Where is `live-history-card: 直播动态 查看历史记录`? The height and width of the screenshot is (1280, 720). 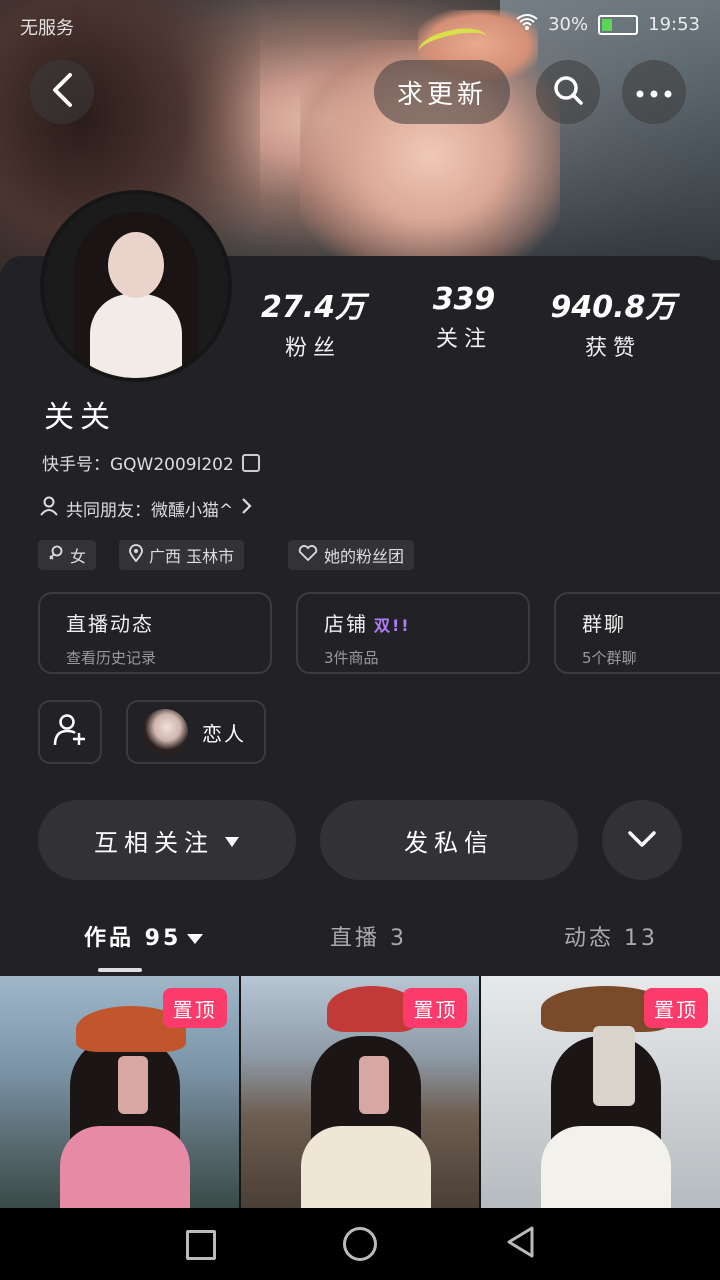 live-history-card: 直播动态 查看历史记录 is located at coordinates (155, 633).